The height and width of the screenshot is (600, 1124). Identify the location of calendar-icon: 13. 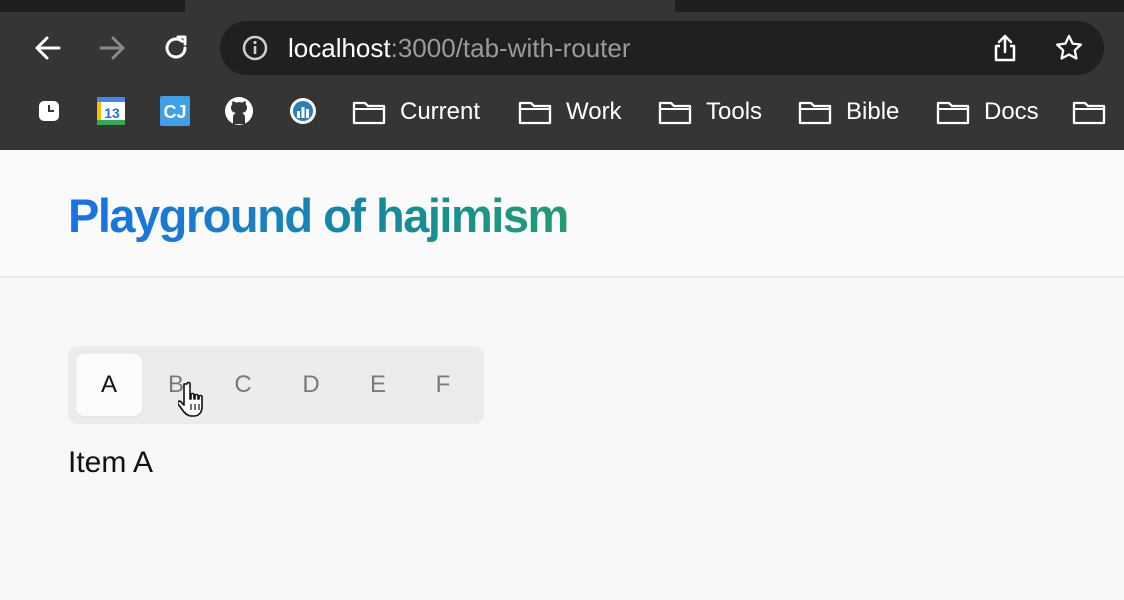
(111, 111).